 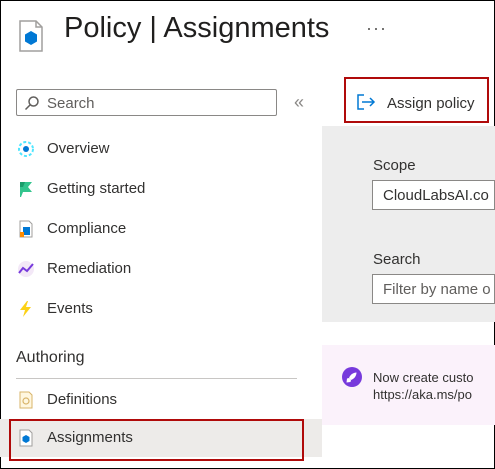 I want to click on sidebar-item-label: Getting started, so click(x=96, y=188).